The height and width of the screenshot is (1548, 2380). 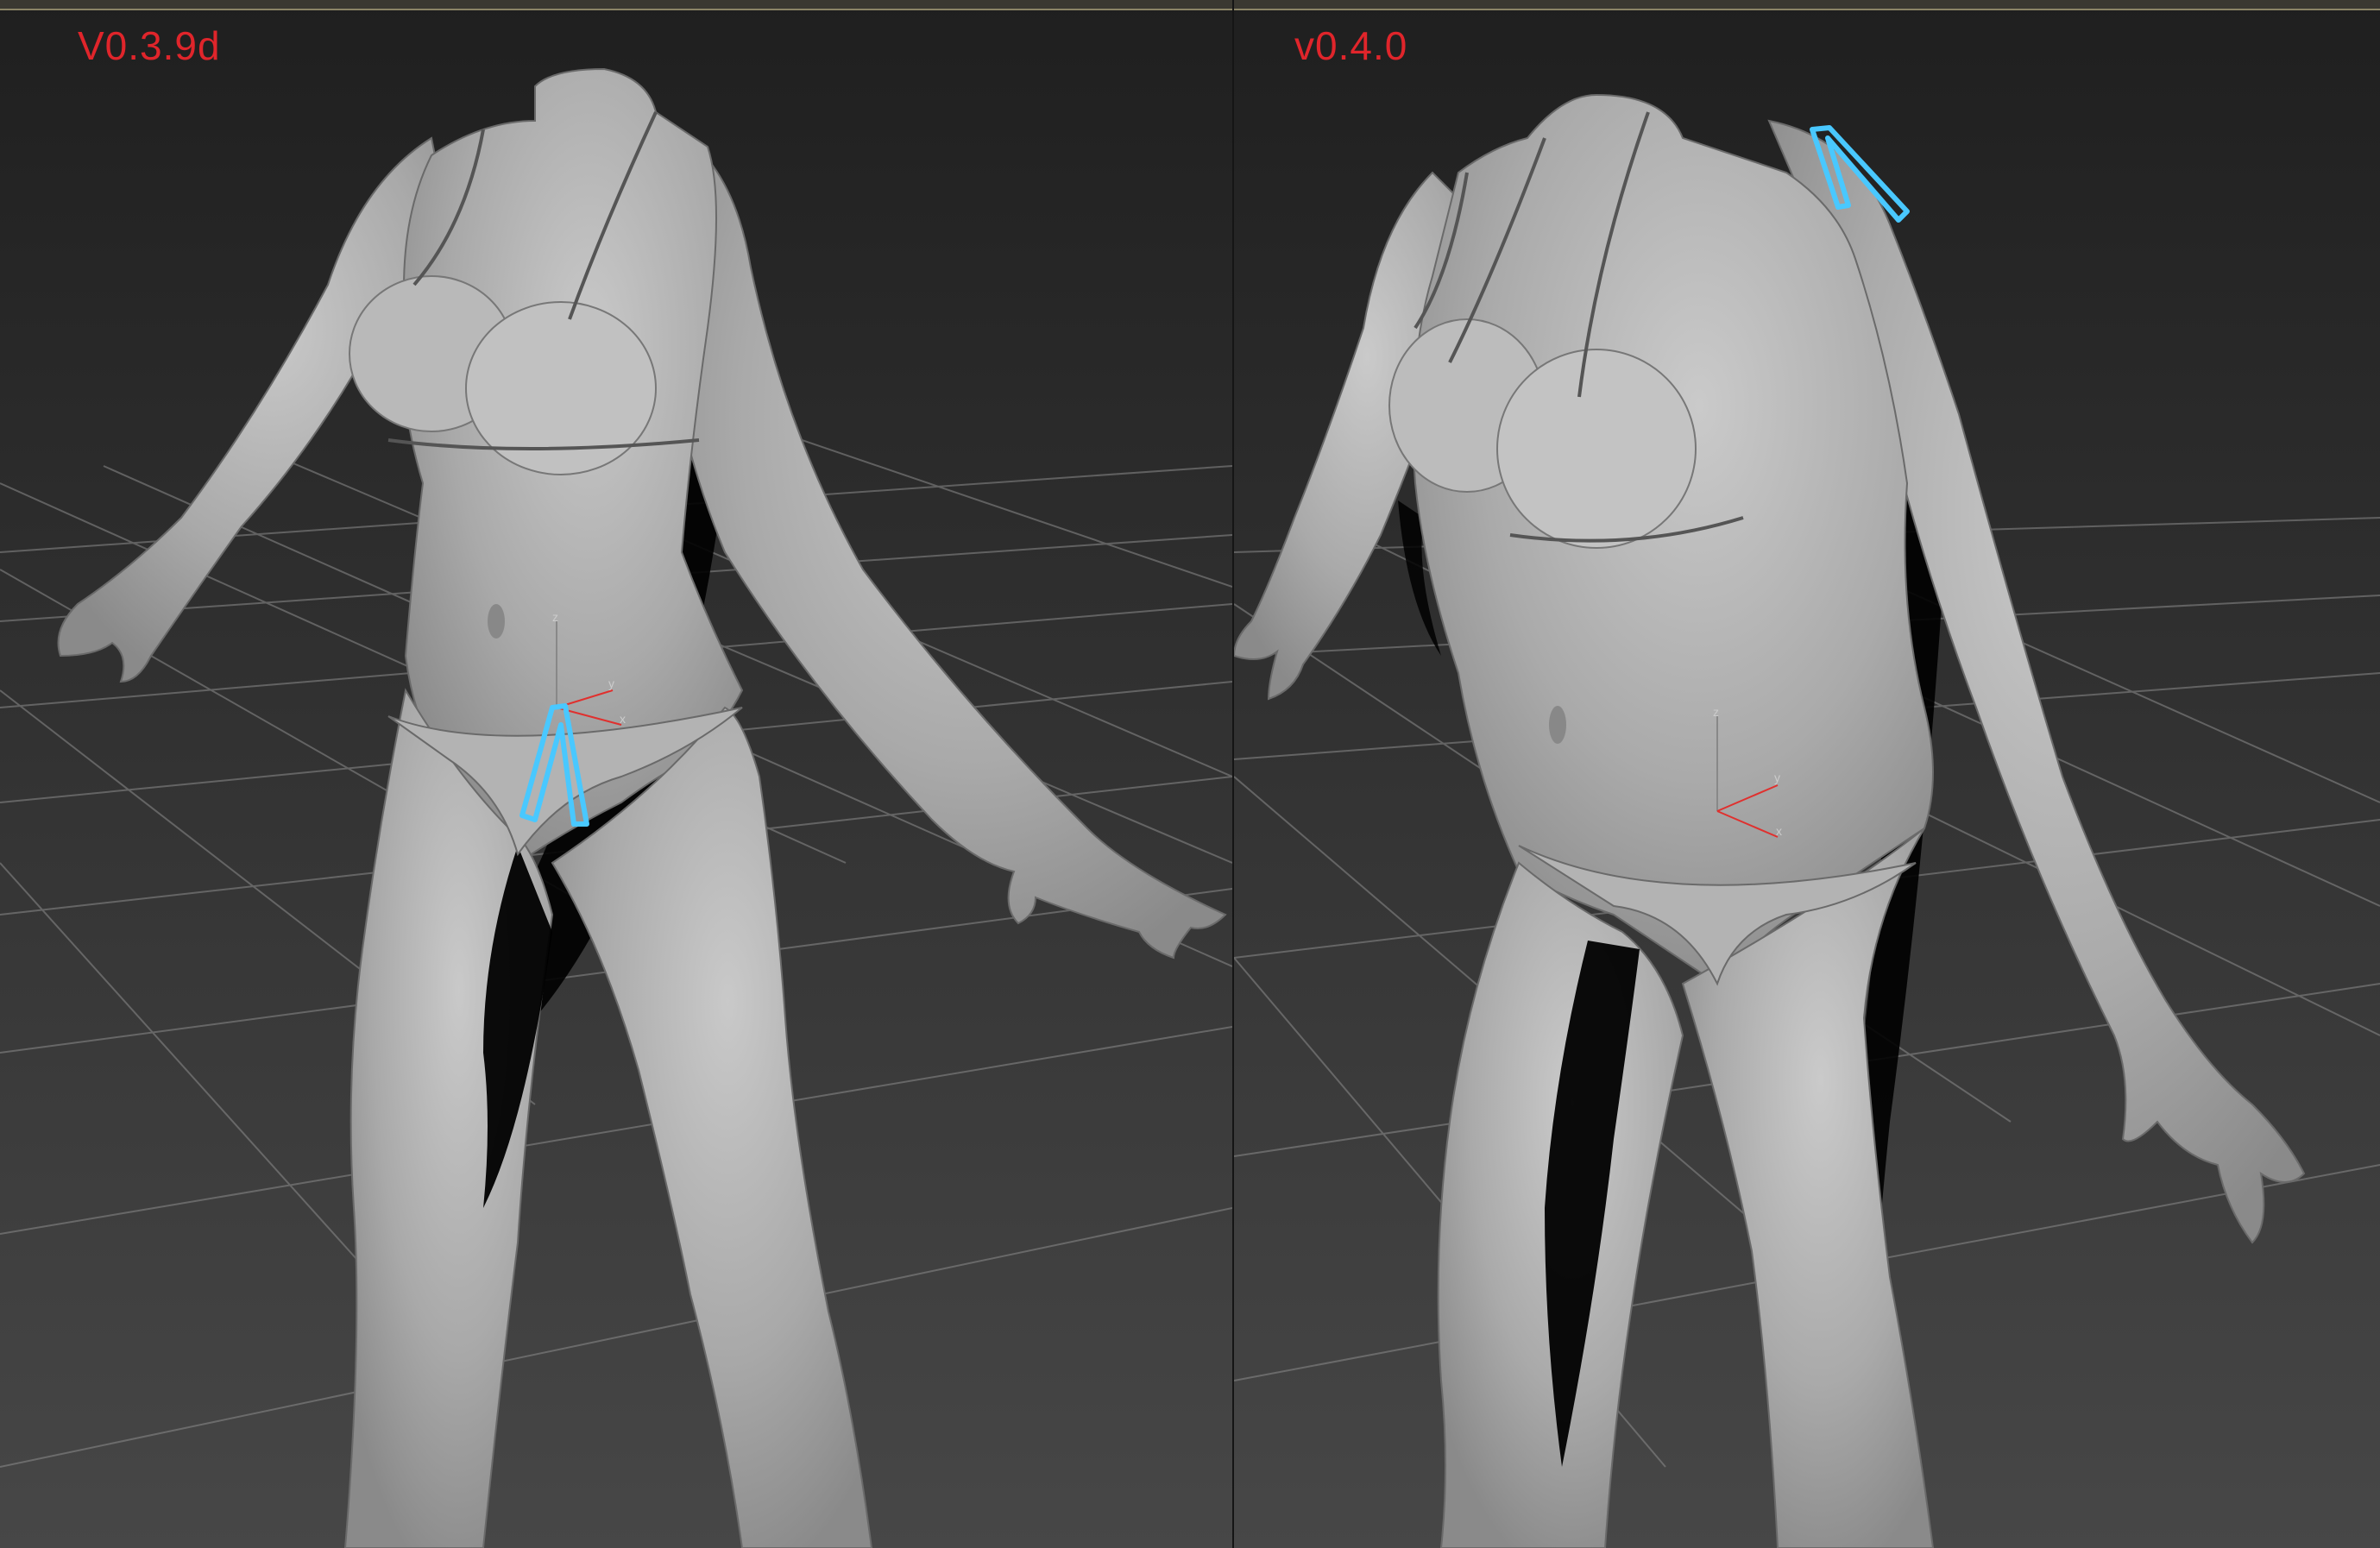 What do you see at coordinates (149, 45) in the screenshot?
I see `version-label-left: V0.3.9d` at bounding box center [149, 45].